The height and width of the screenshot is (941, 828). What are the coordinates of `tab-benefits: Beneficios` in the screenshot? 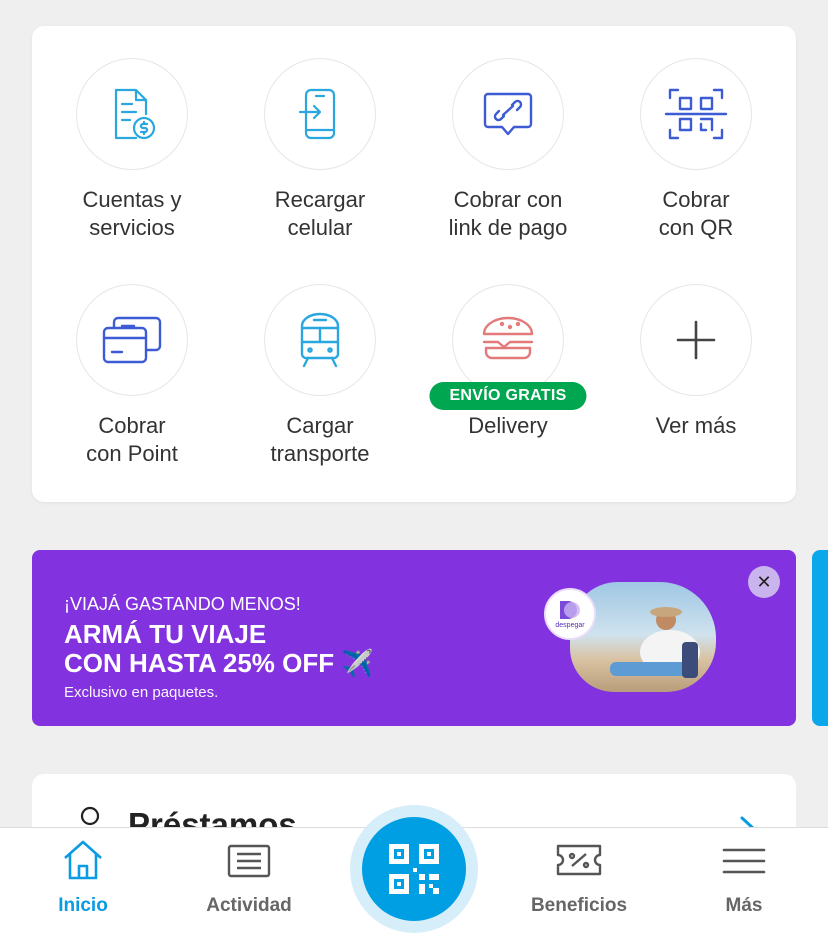 It's located at (579, 877).